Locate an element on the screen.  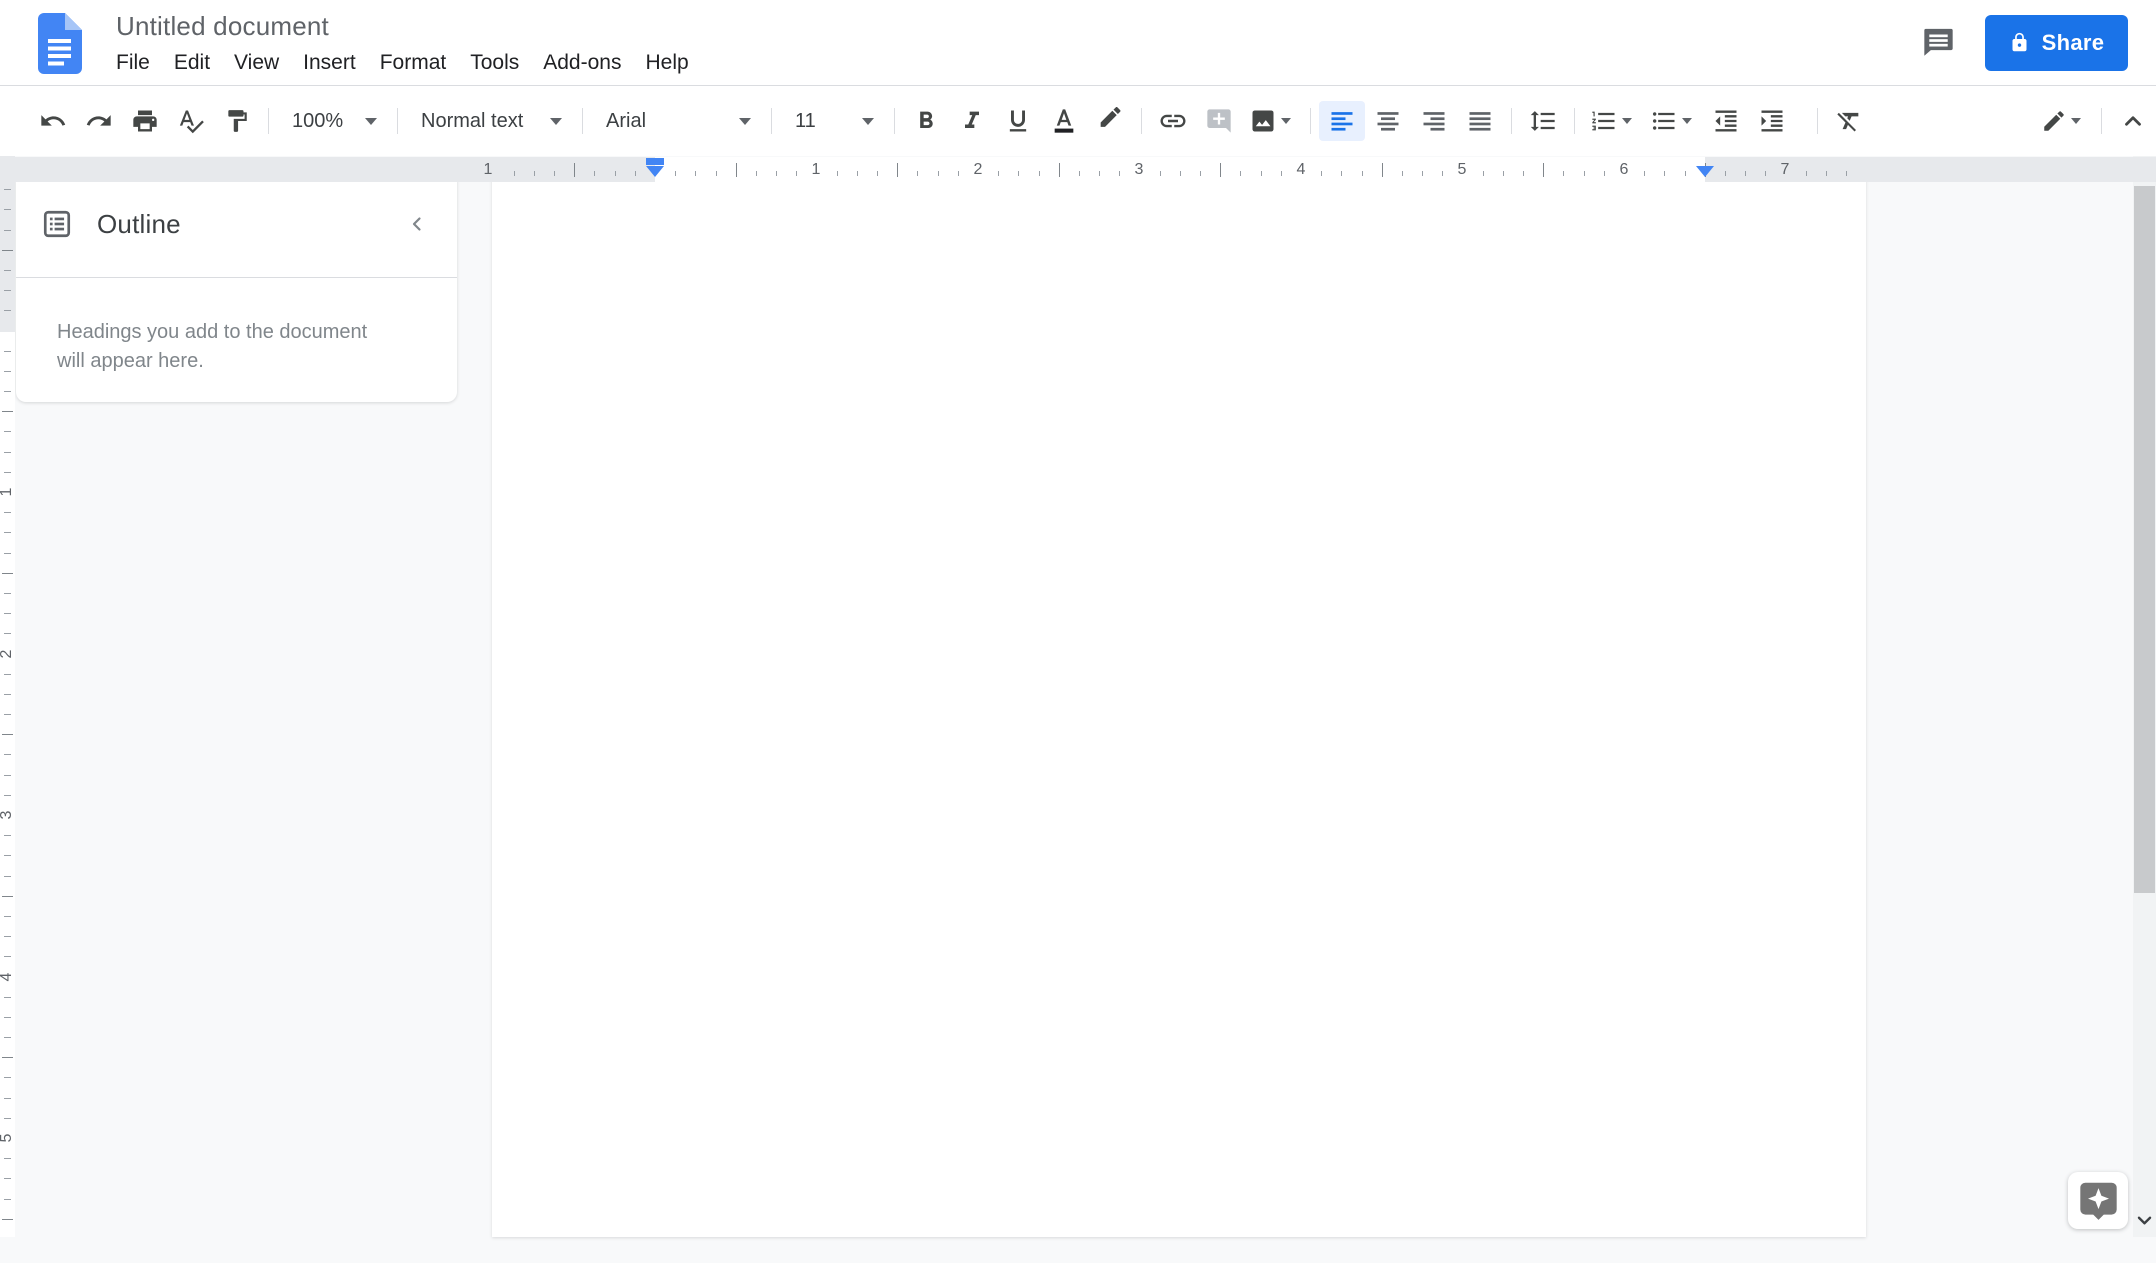
link-icon is located at coordinates (1173, 121).